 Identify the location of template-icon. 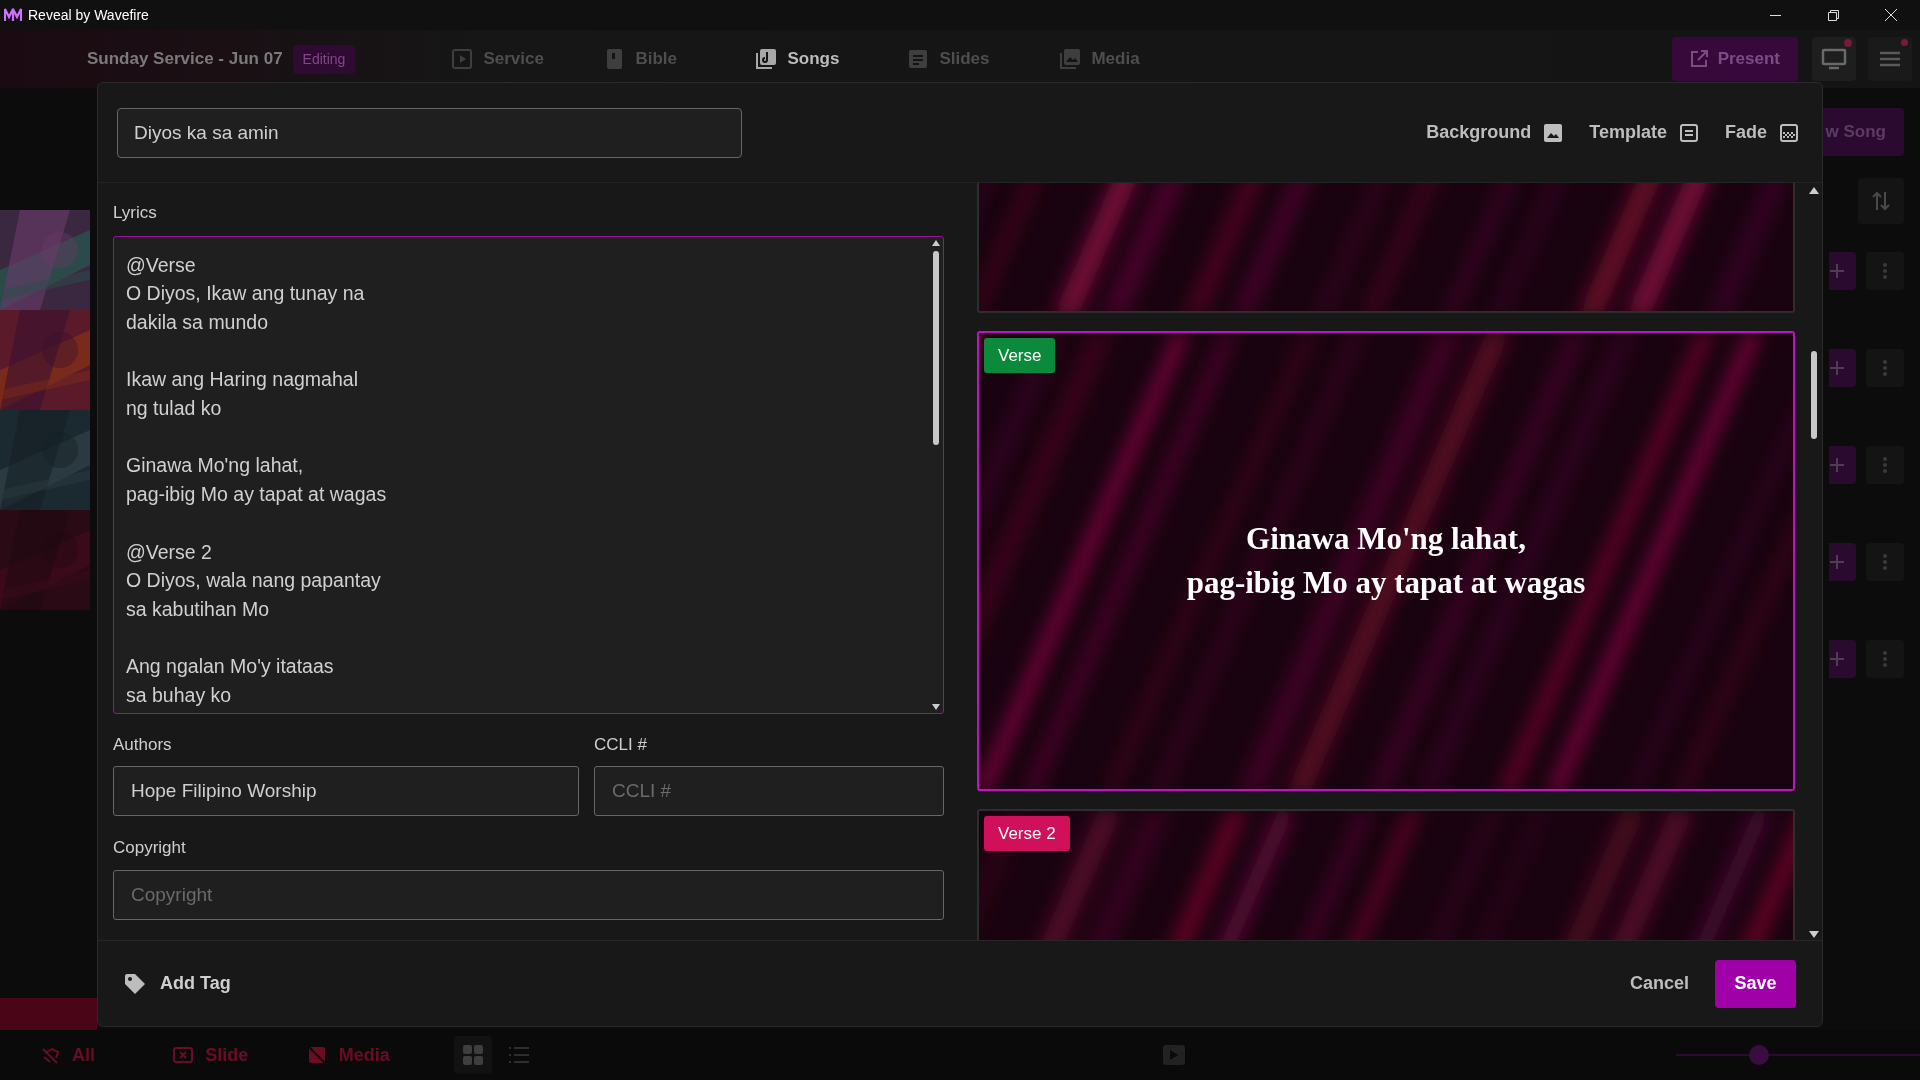
(1689, 132).